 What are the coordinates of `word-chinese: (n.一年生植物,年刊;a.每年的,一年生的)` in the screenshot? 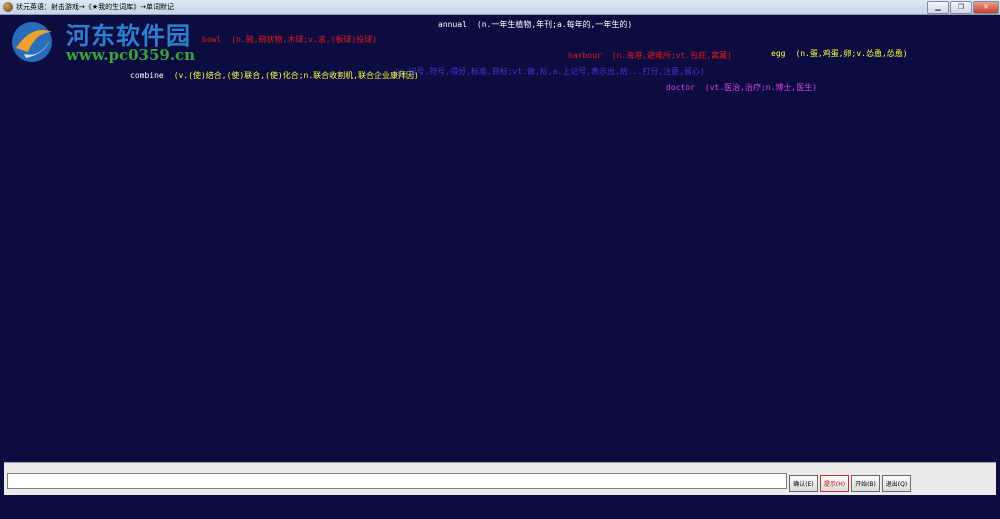 It's located at (554, 24).